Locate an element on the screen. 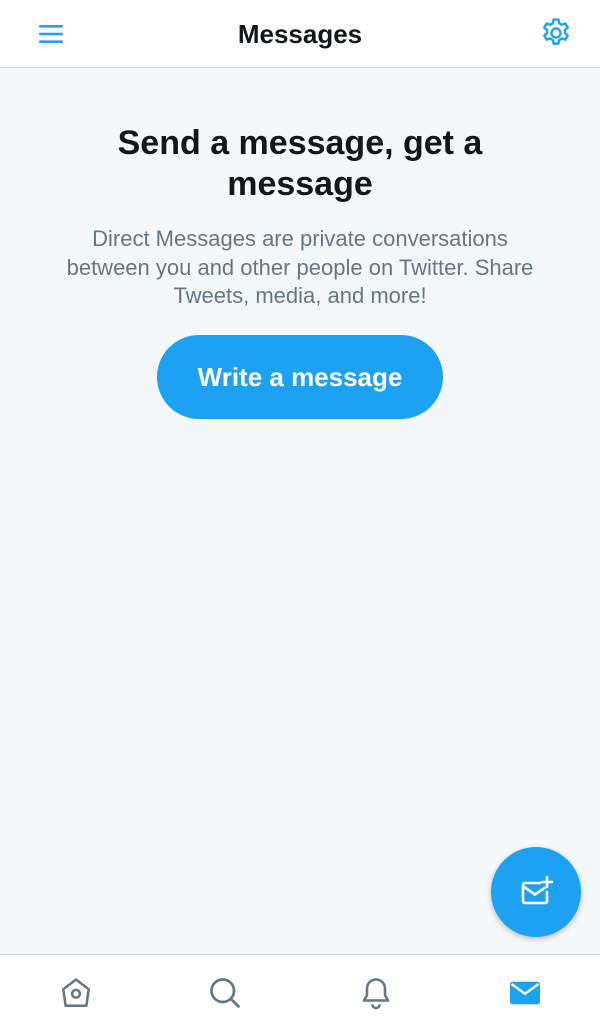  bell-icon is located at coordinates (376, 994).